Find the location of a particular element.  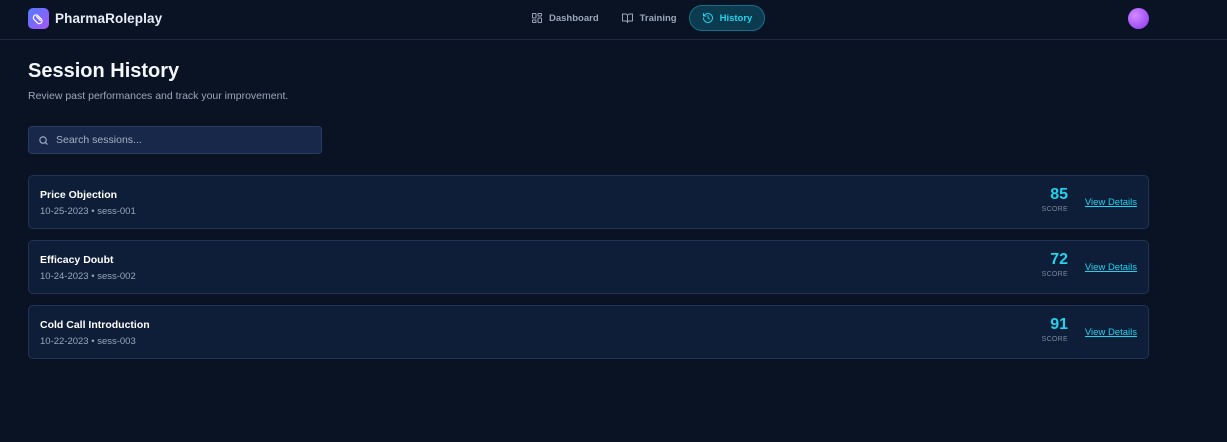

page-title: Session History is located at coordinates (104, 71).